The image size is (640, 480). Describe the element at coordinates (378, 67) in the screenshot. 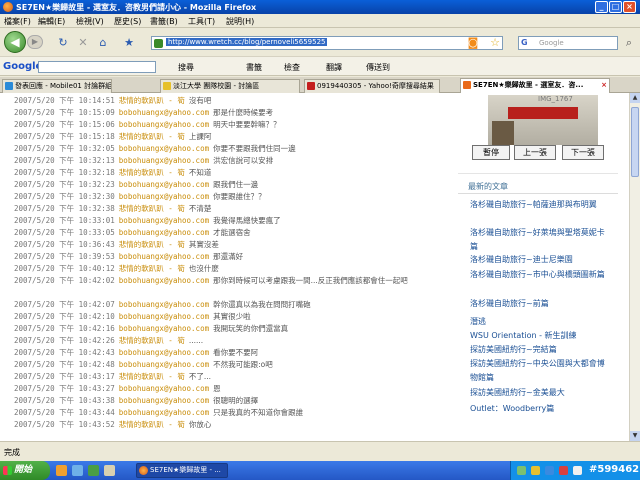

I see `google-send-button: 傳送到` at that location.